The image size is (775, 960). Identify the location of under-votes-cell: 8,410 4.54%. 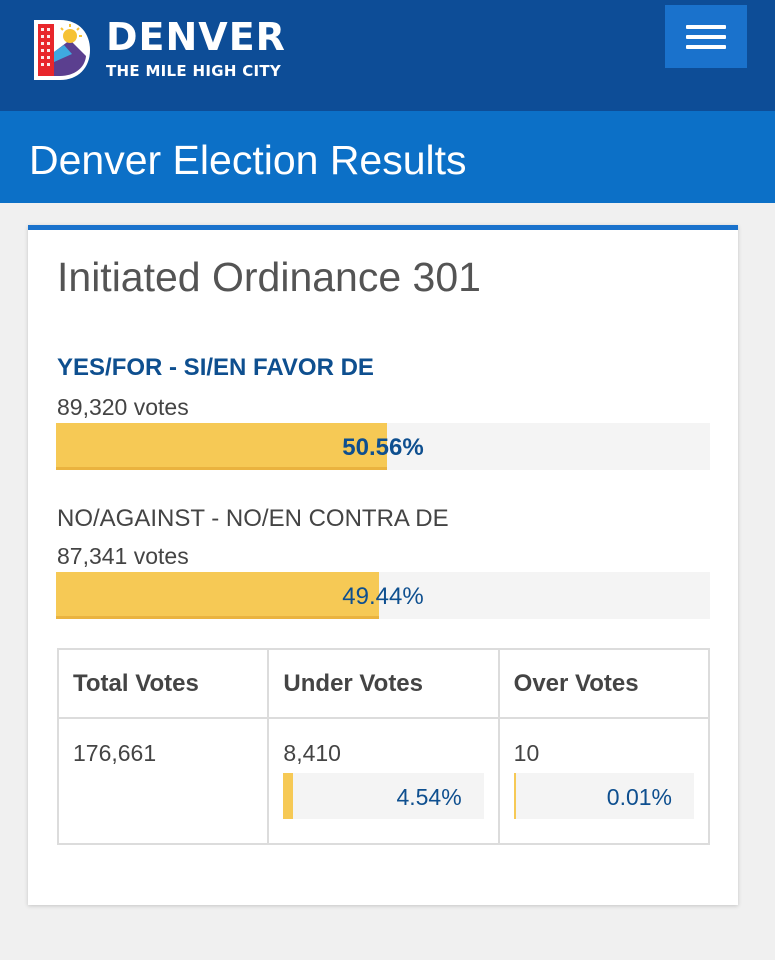
(383, 781).